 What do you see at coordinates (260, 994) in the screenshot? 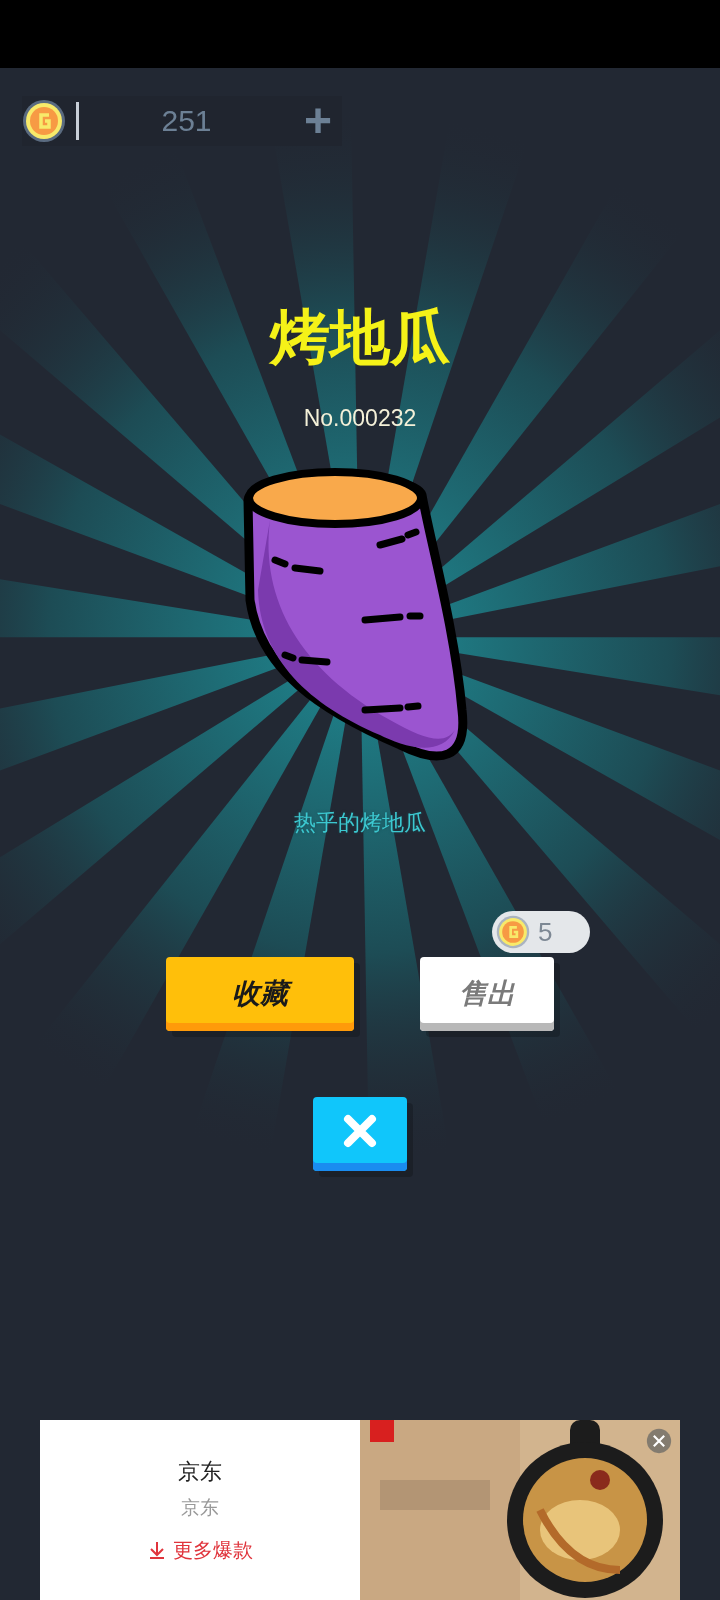
I see `collect-button: 收藏` at bounding box center [260, 994].